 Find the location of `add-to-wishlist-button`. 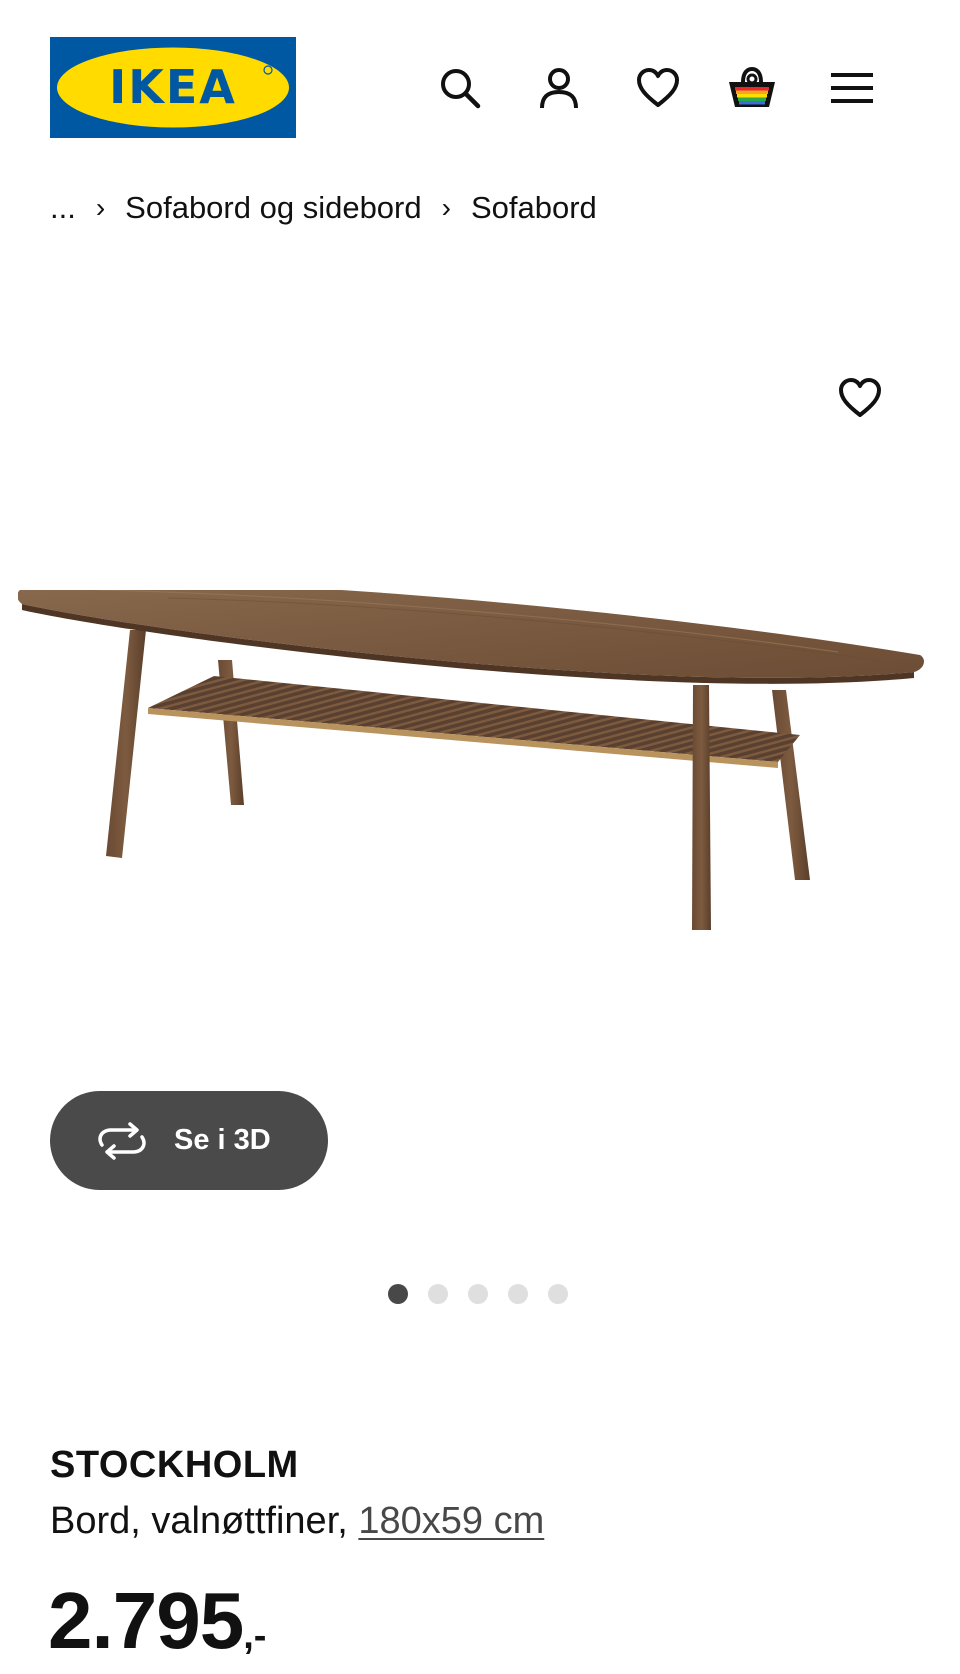

add-to-wishlist-button is located at coordinates (860, 398).